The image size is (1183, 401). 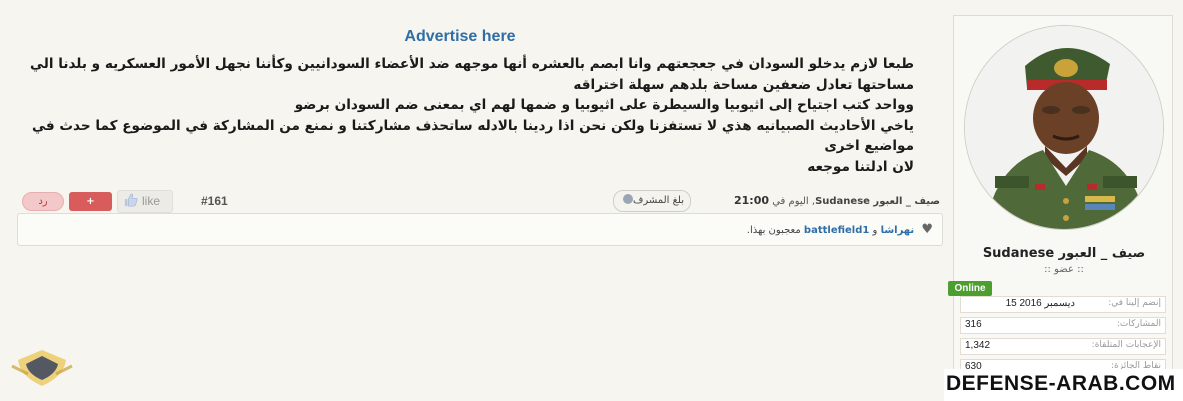 I want to click on stat-row-posts: المشاركات: 316, so click(x=1063, y=325).